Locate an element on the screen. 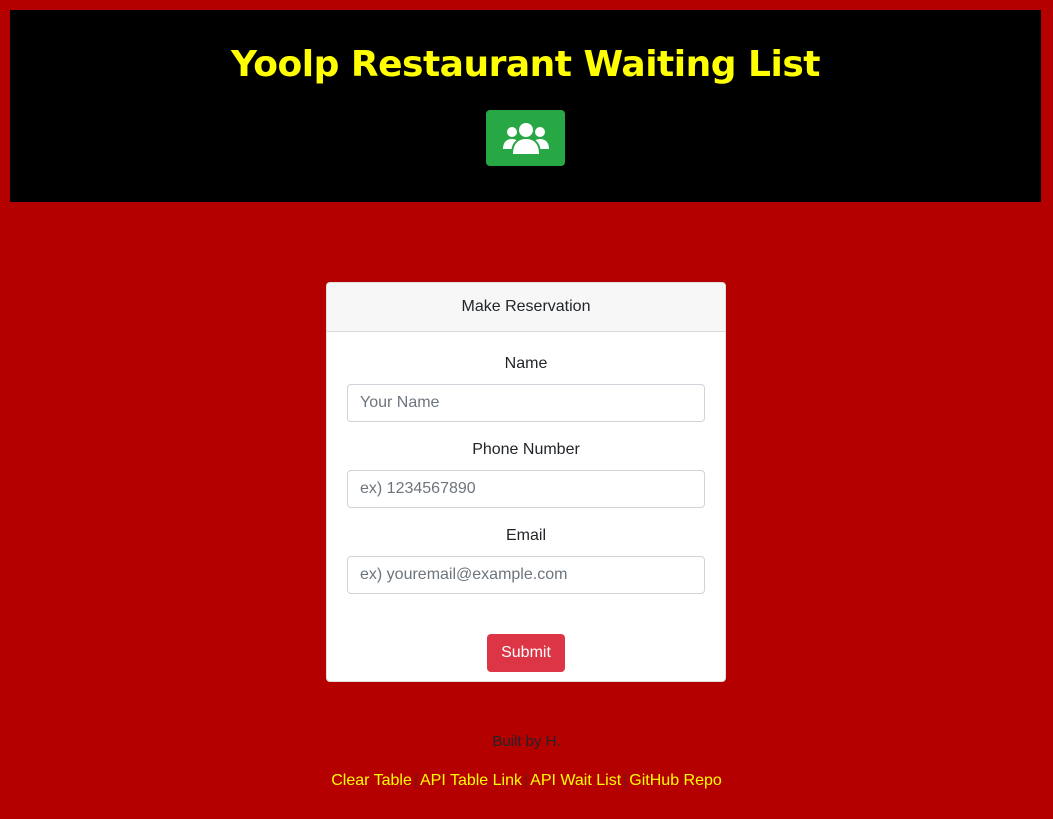  github-repo-link: GitHub Repo is located at coordinates (675, 780).